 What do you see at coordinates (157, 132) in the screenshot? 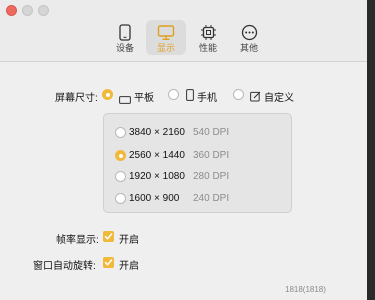
I see `resolution-size: 3840 × 2160` at bounding box center [157, 132].